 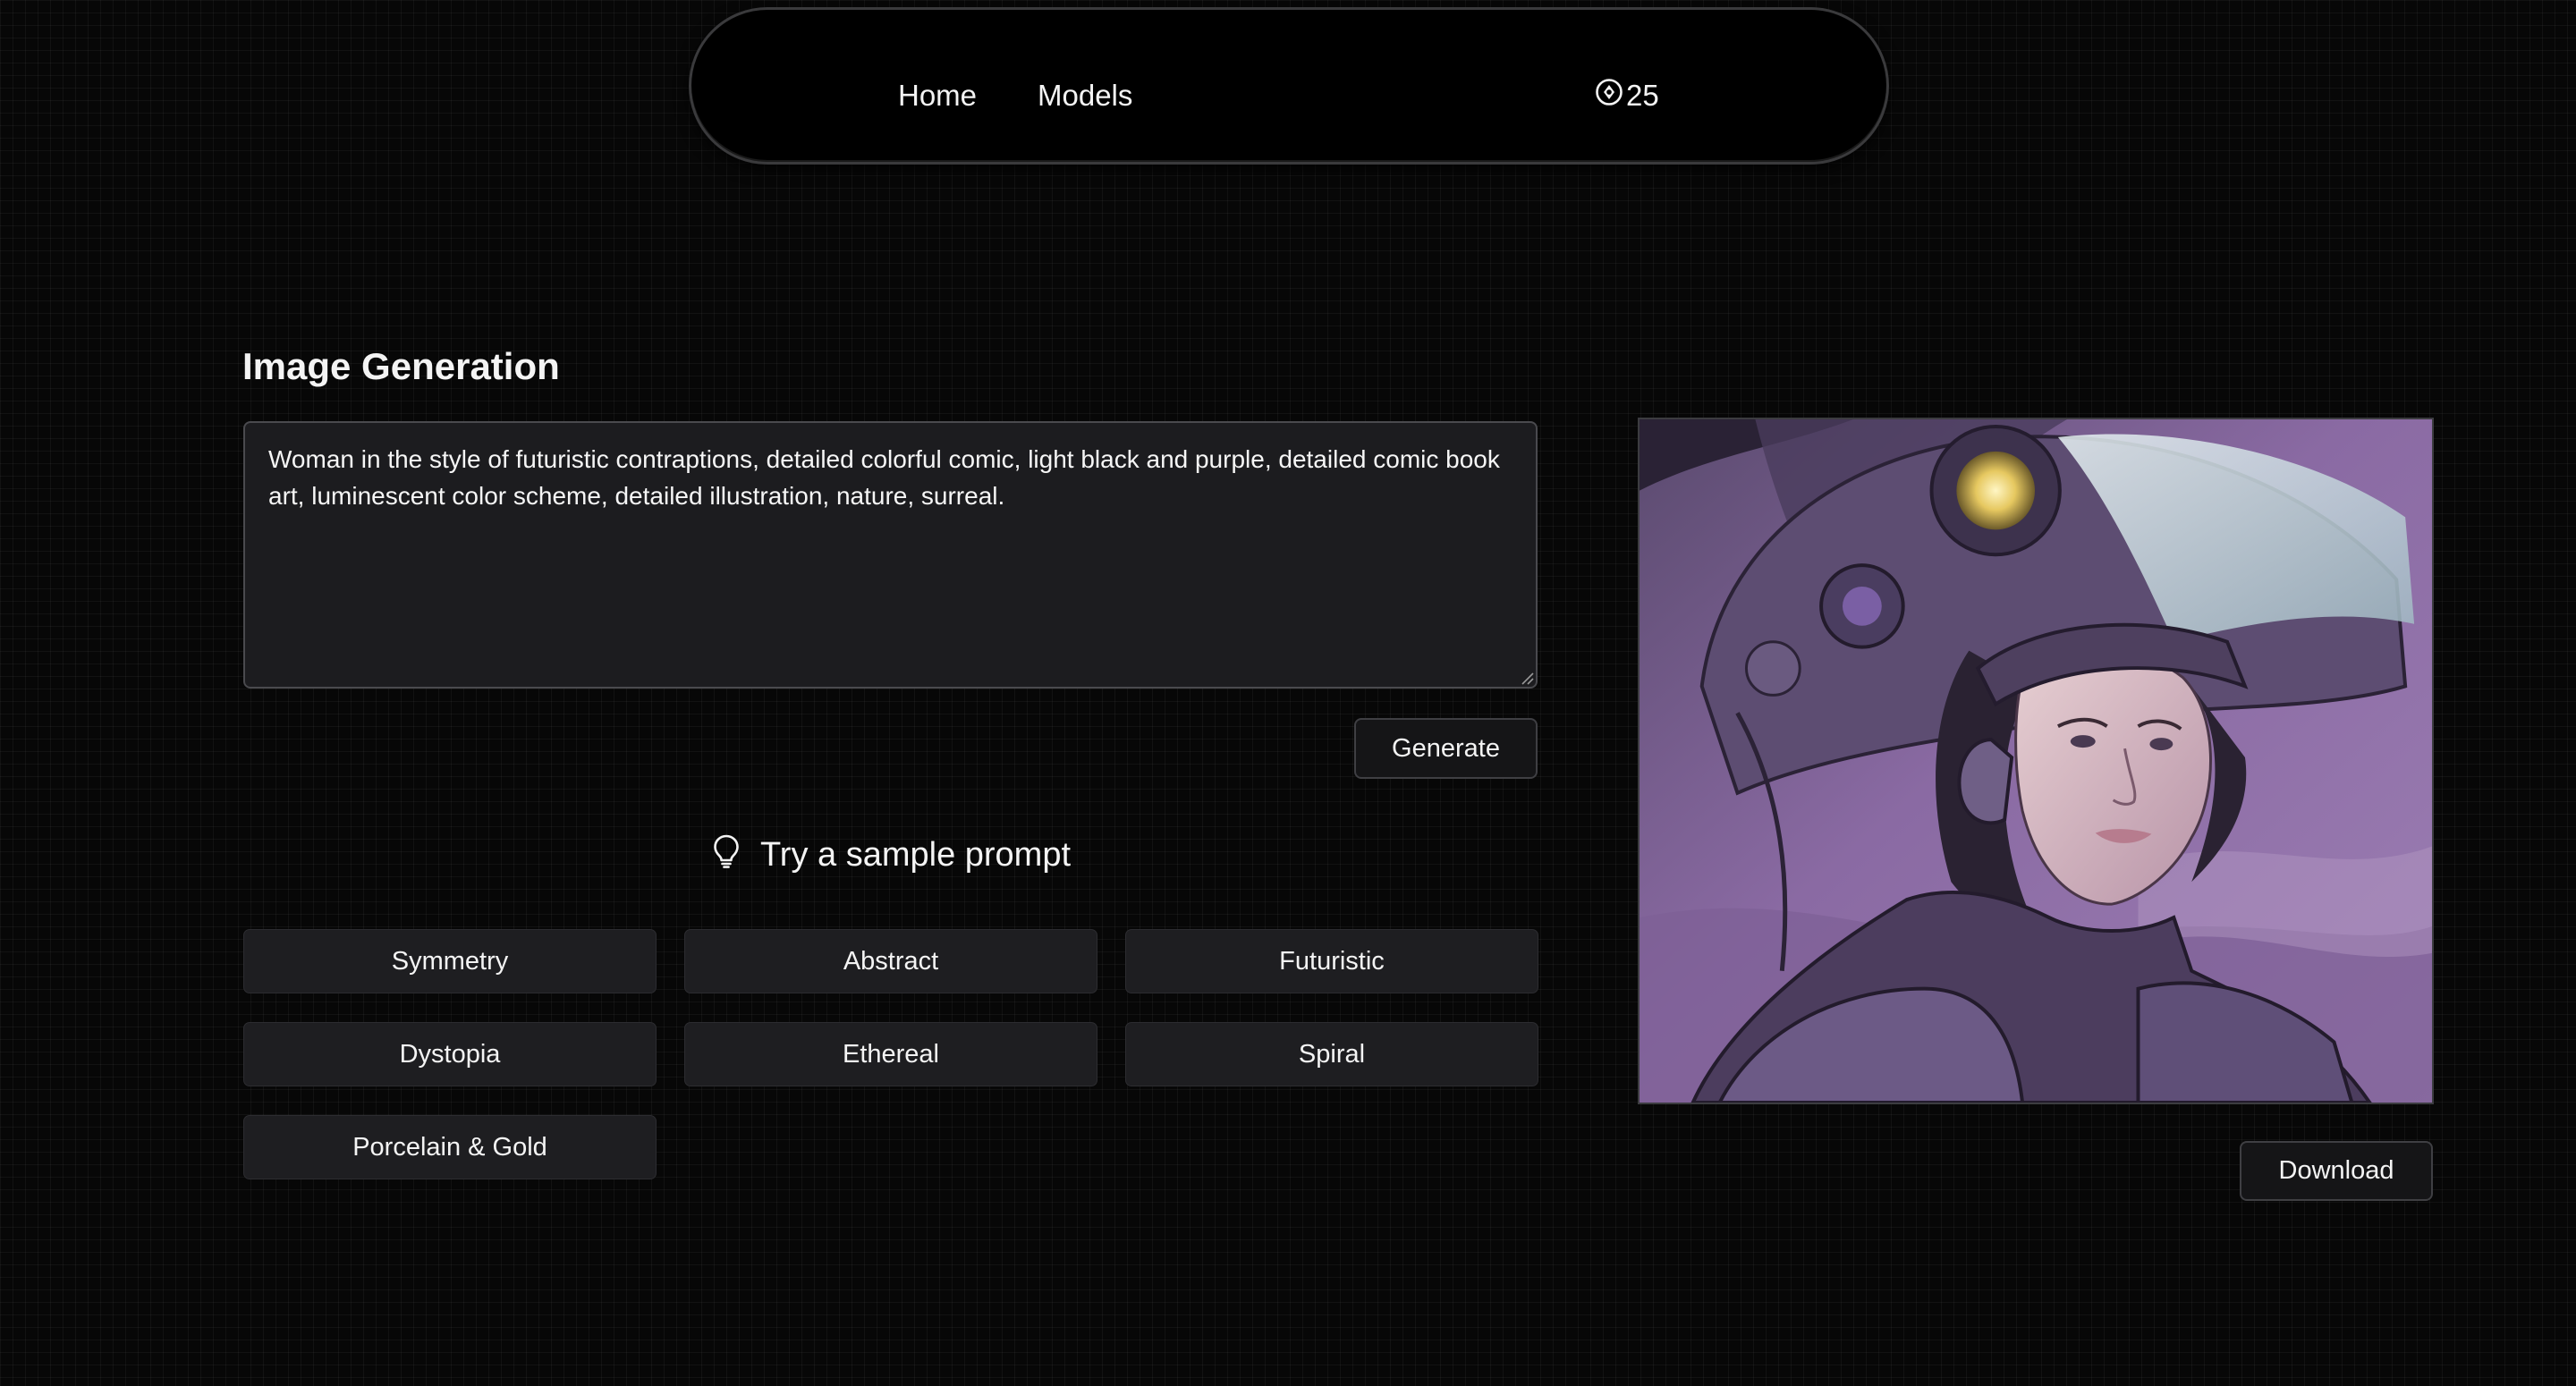 I want to click on resize-handle-icon, so click(x=1527, y=678).